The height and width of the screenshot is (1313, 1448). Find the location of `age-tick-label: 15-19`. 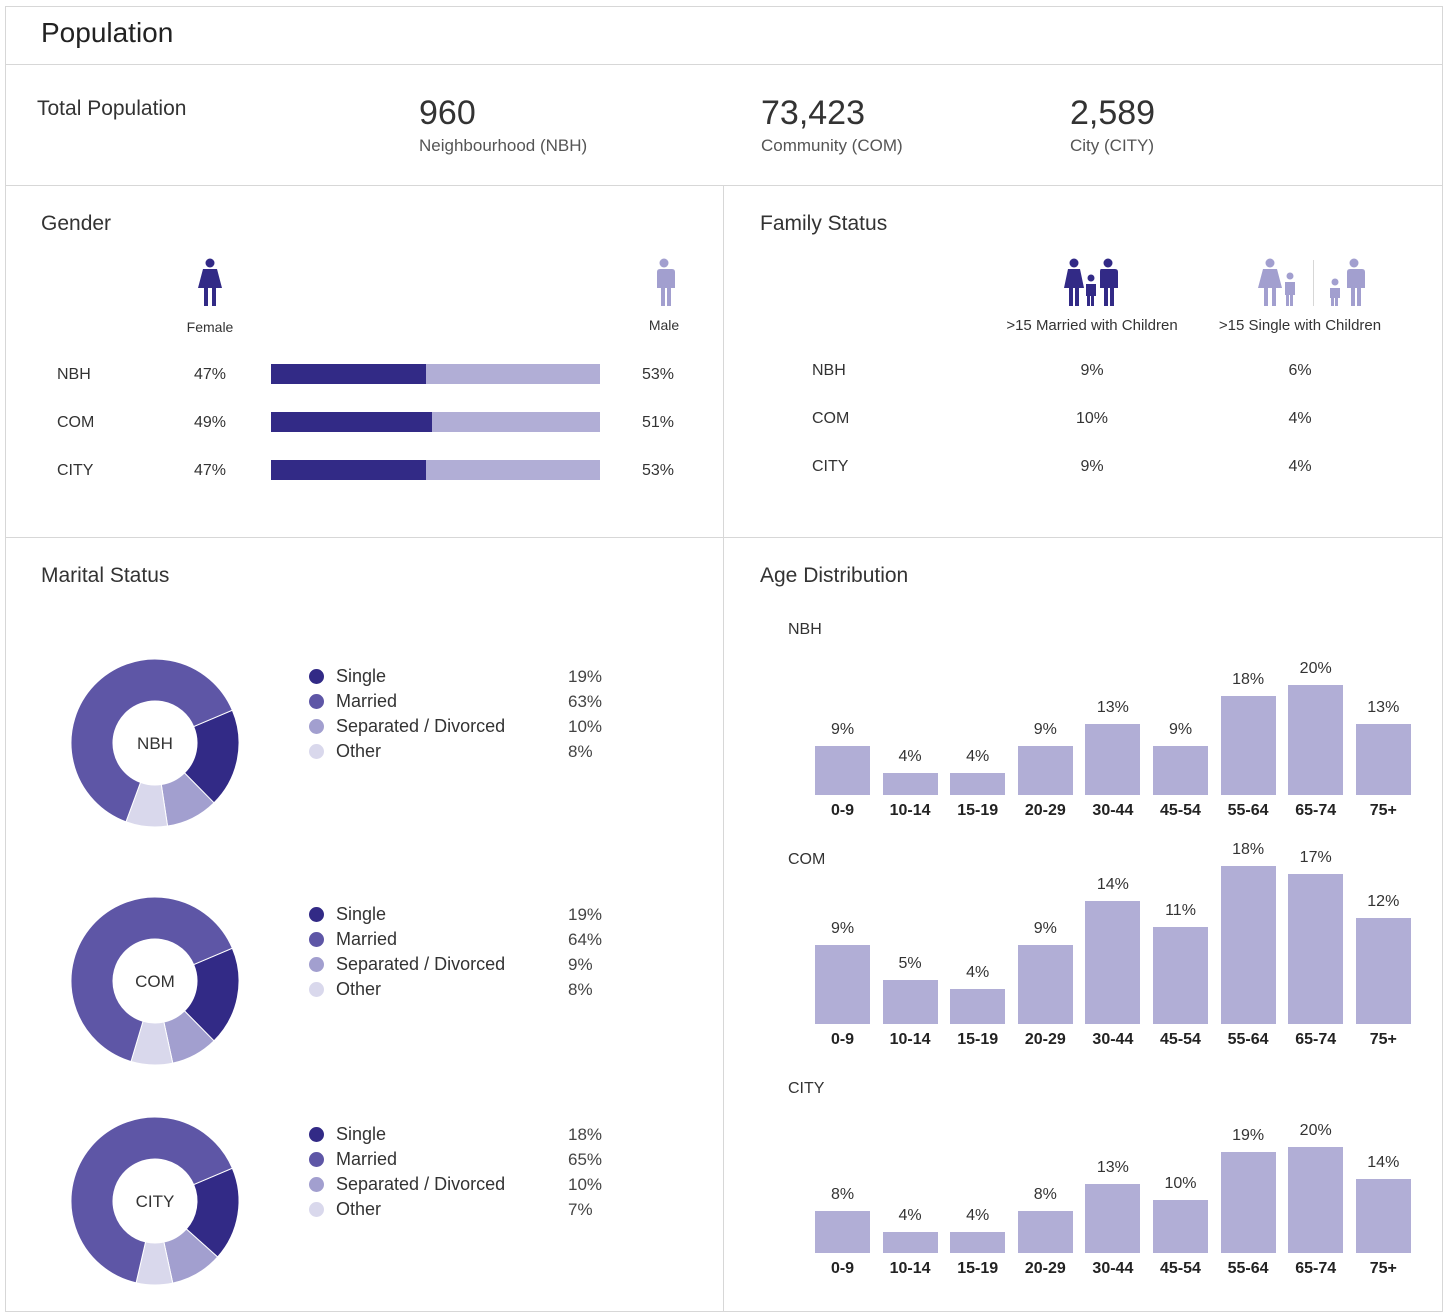

age-tick-label: 15-19 is located at coordinates (978, 1039).